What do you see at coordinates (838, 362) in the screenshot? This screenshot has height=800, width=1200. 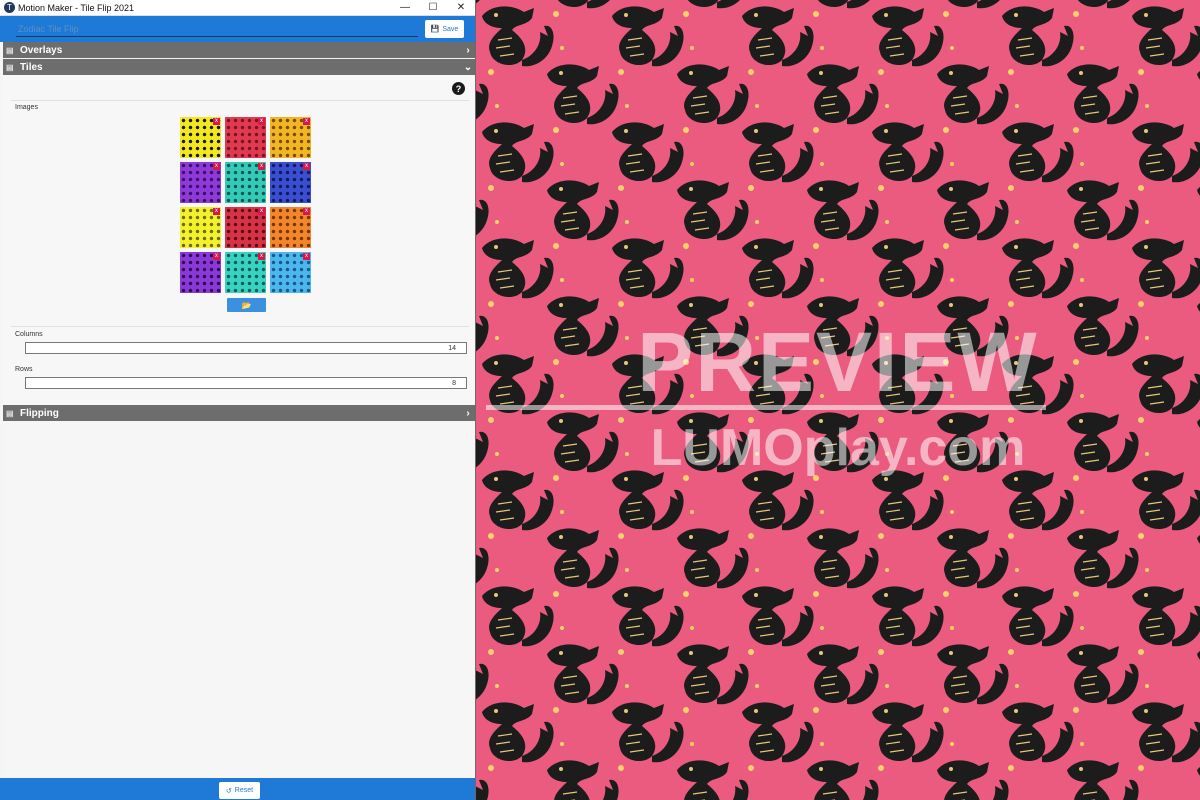 I see `watermark-preview: PREVIEW` at bounding box center [838, 362].